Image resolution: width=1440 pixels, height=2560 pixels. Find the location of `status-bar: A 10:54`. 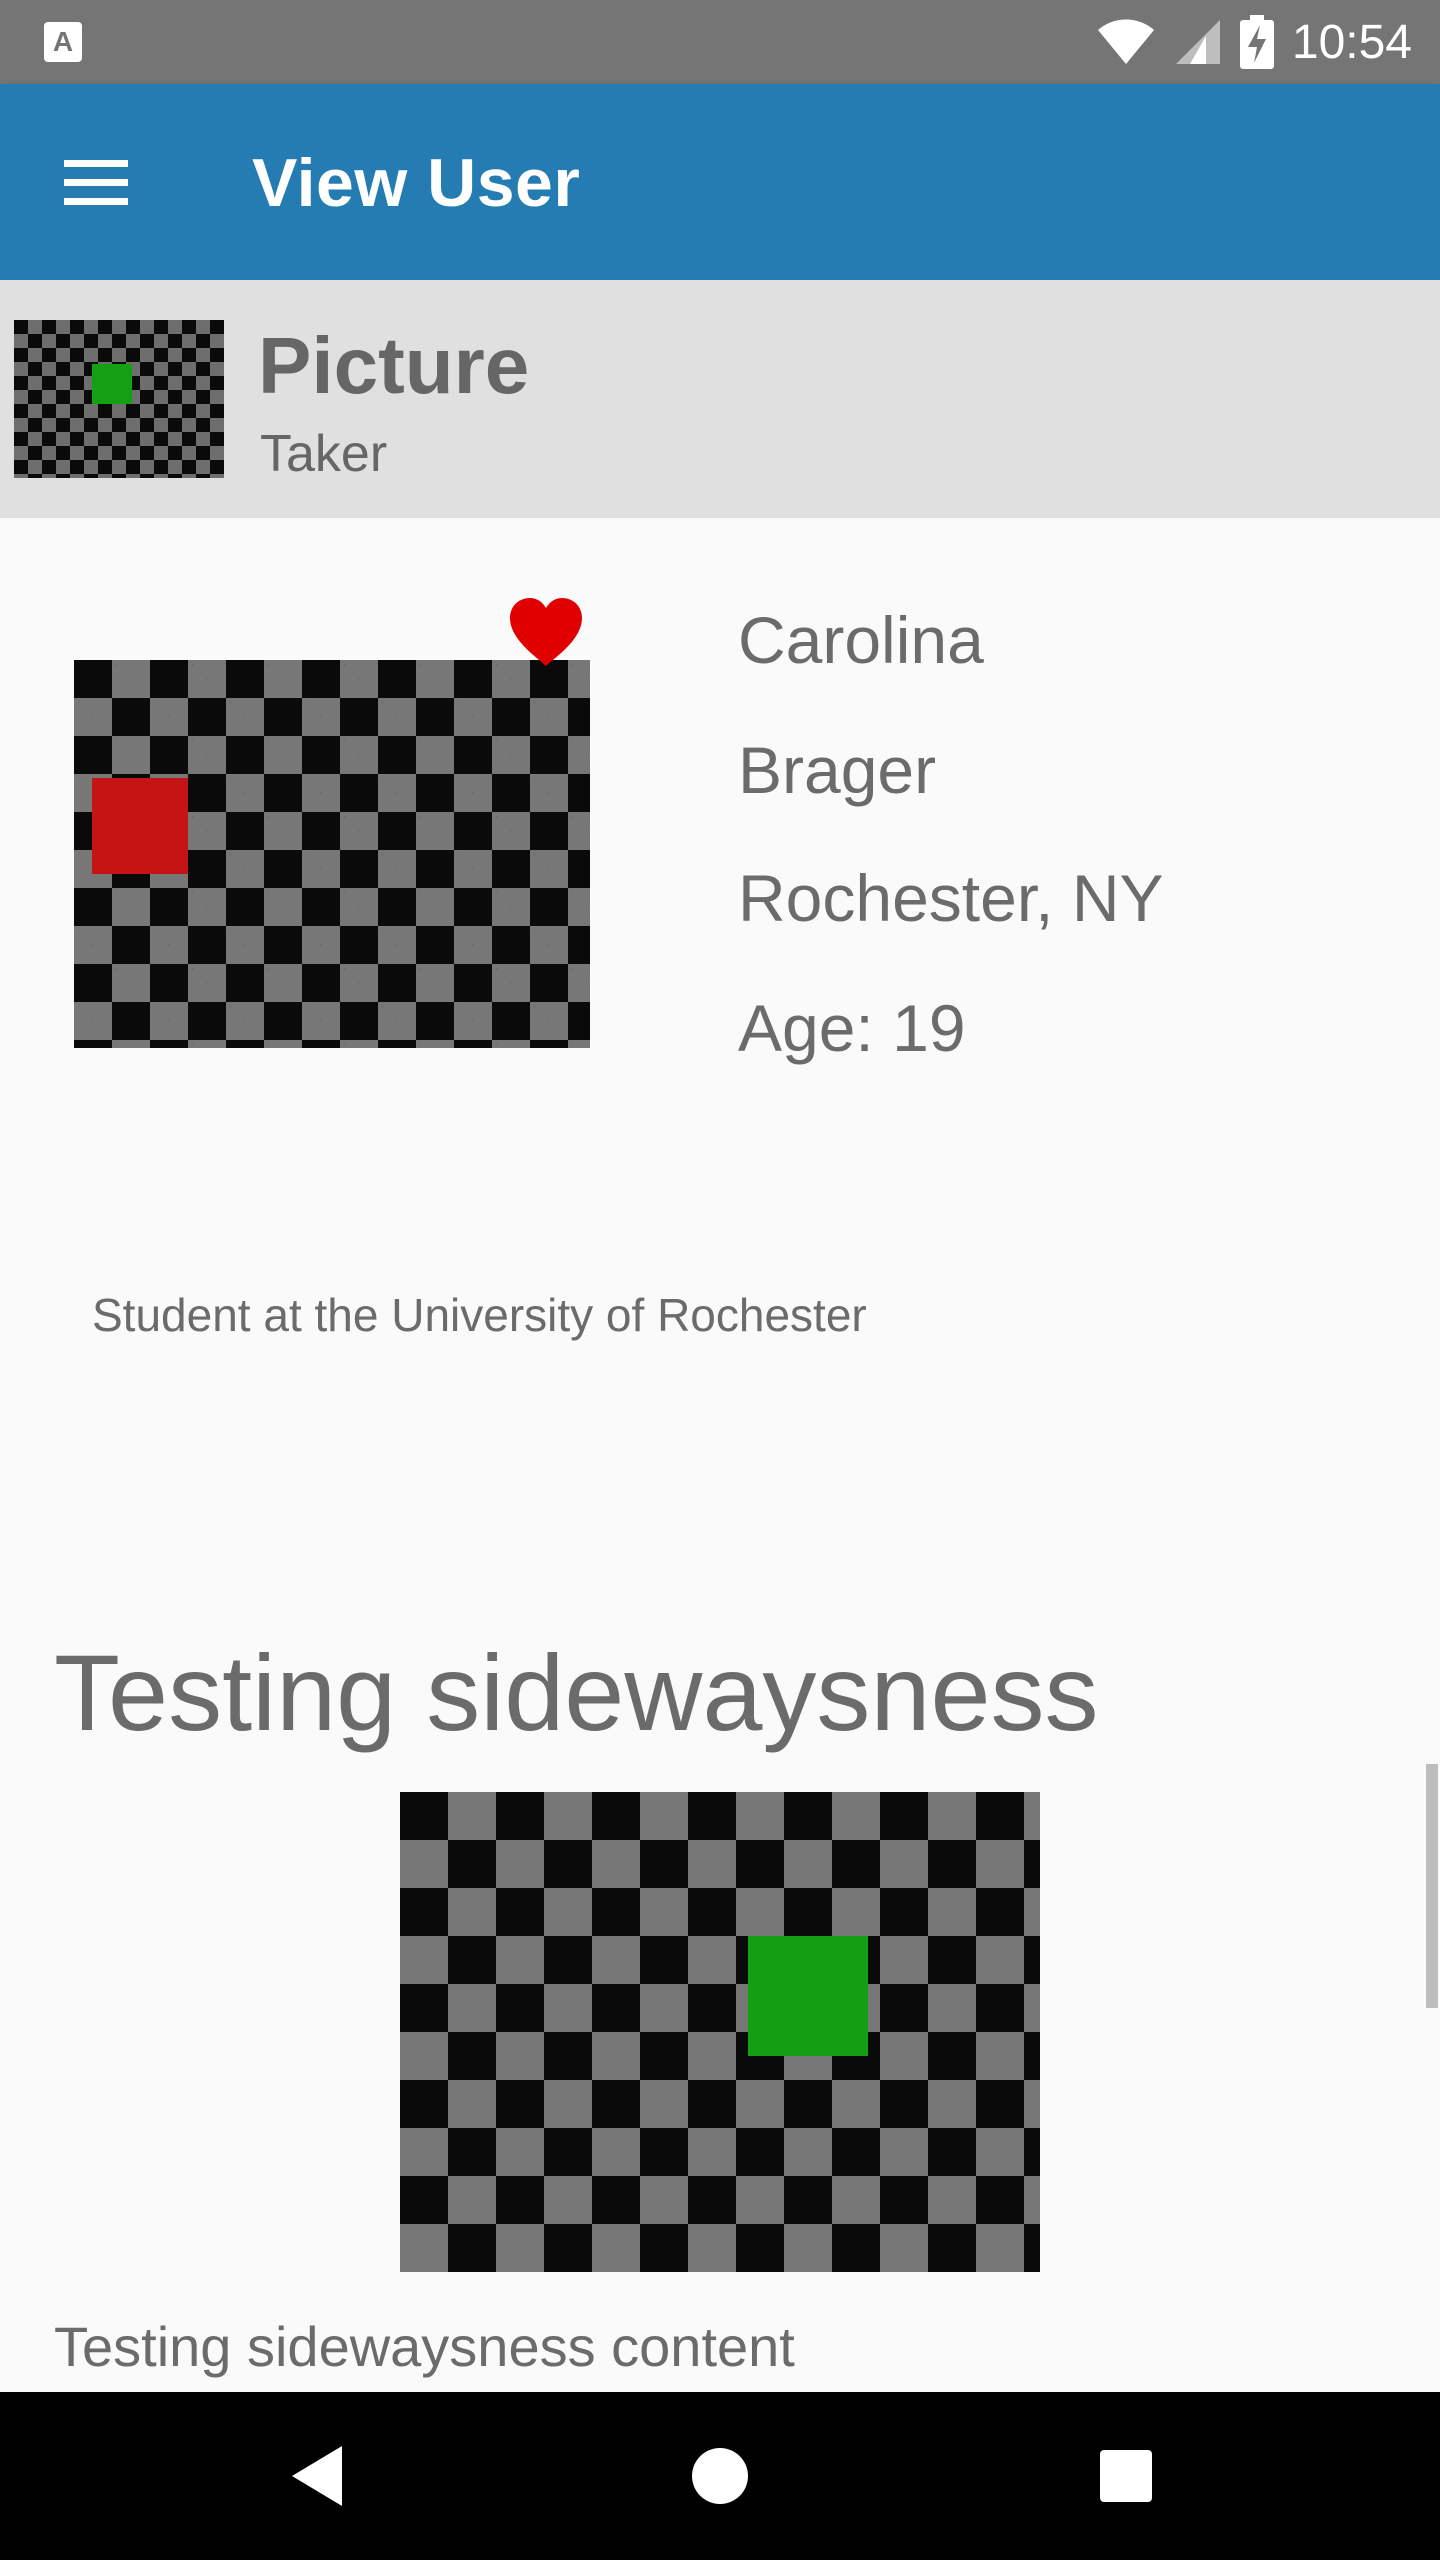

status-bar: A 10:54 is located at coordinates (720, 42).